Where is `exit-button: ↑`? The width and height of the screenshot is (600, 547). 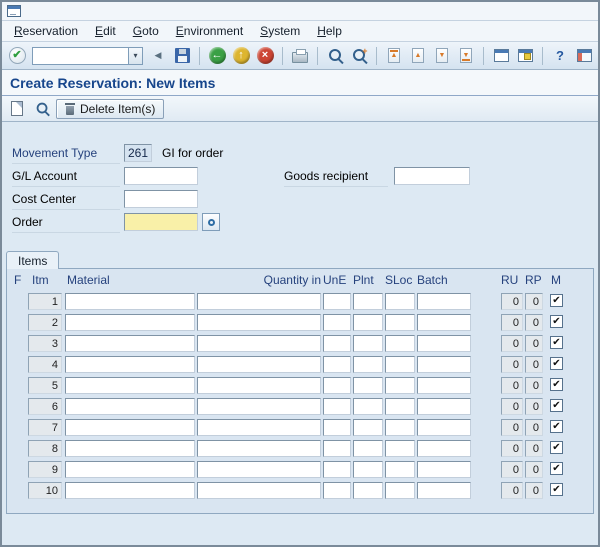 exit-button: ↑ is located at coordinates (241, 56).